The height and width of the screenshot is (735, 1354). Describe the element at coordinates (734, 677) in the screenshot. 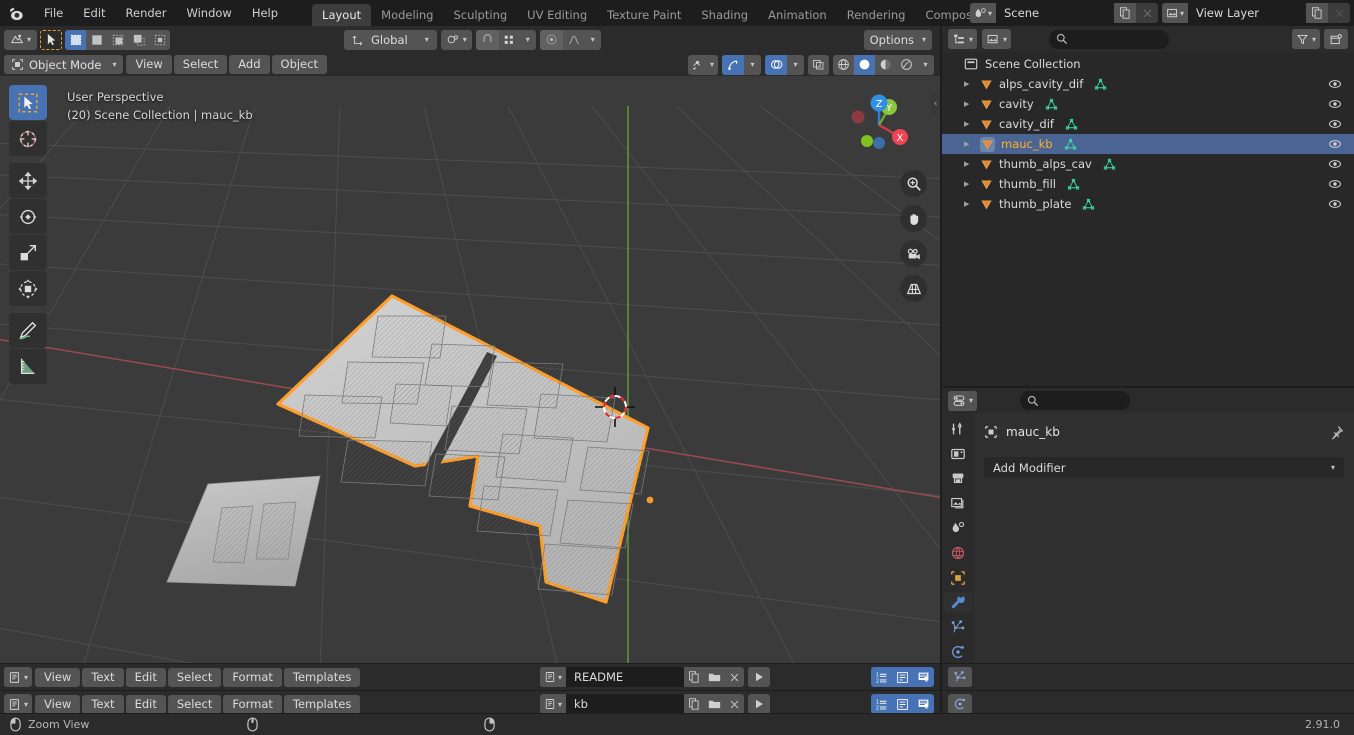

I see `unlink-text-icon` at that location.